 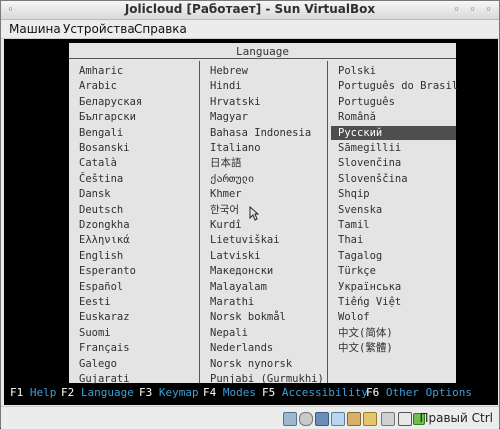 What do you see at coordinates (98, 163) in the screenshot?
I see `language-option: Català` at bounding box center [98, 163].